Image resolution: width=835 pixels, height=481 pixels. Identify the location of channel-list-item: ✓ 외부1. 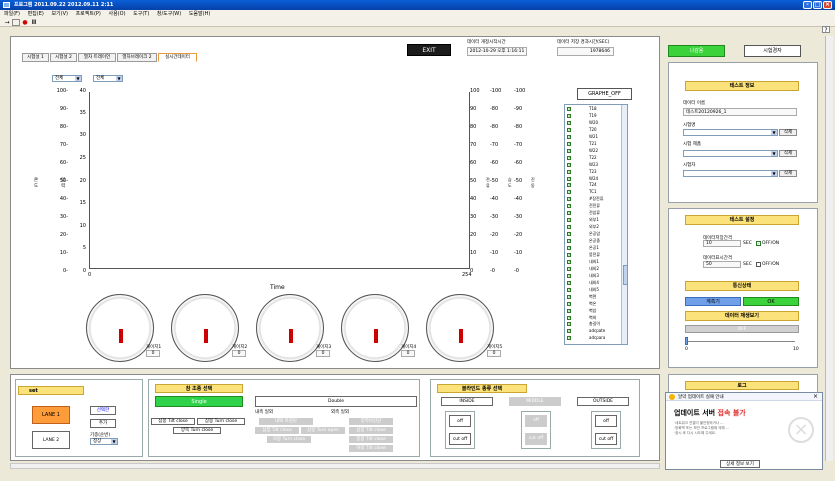
(595, 220).